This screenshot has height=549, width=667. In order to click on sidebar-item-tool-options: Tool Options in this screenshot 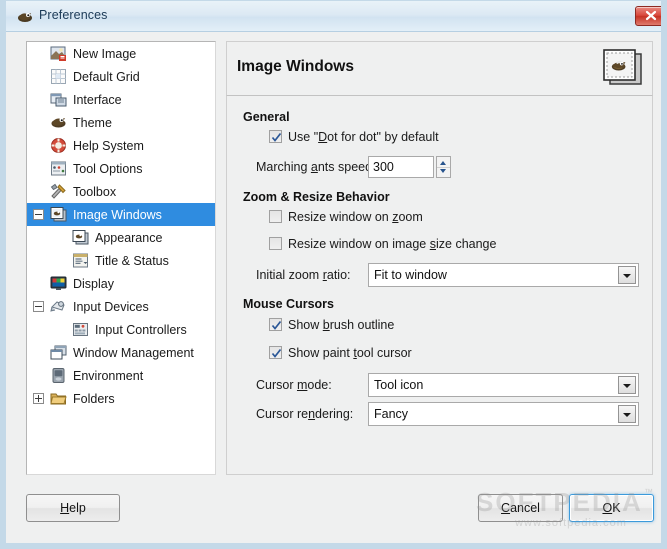, I will do `click(121, 168)`.